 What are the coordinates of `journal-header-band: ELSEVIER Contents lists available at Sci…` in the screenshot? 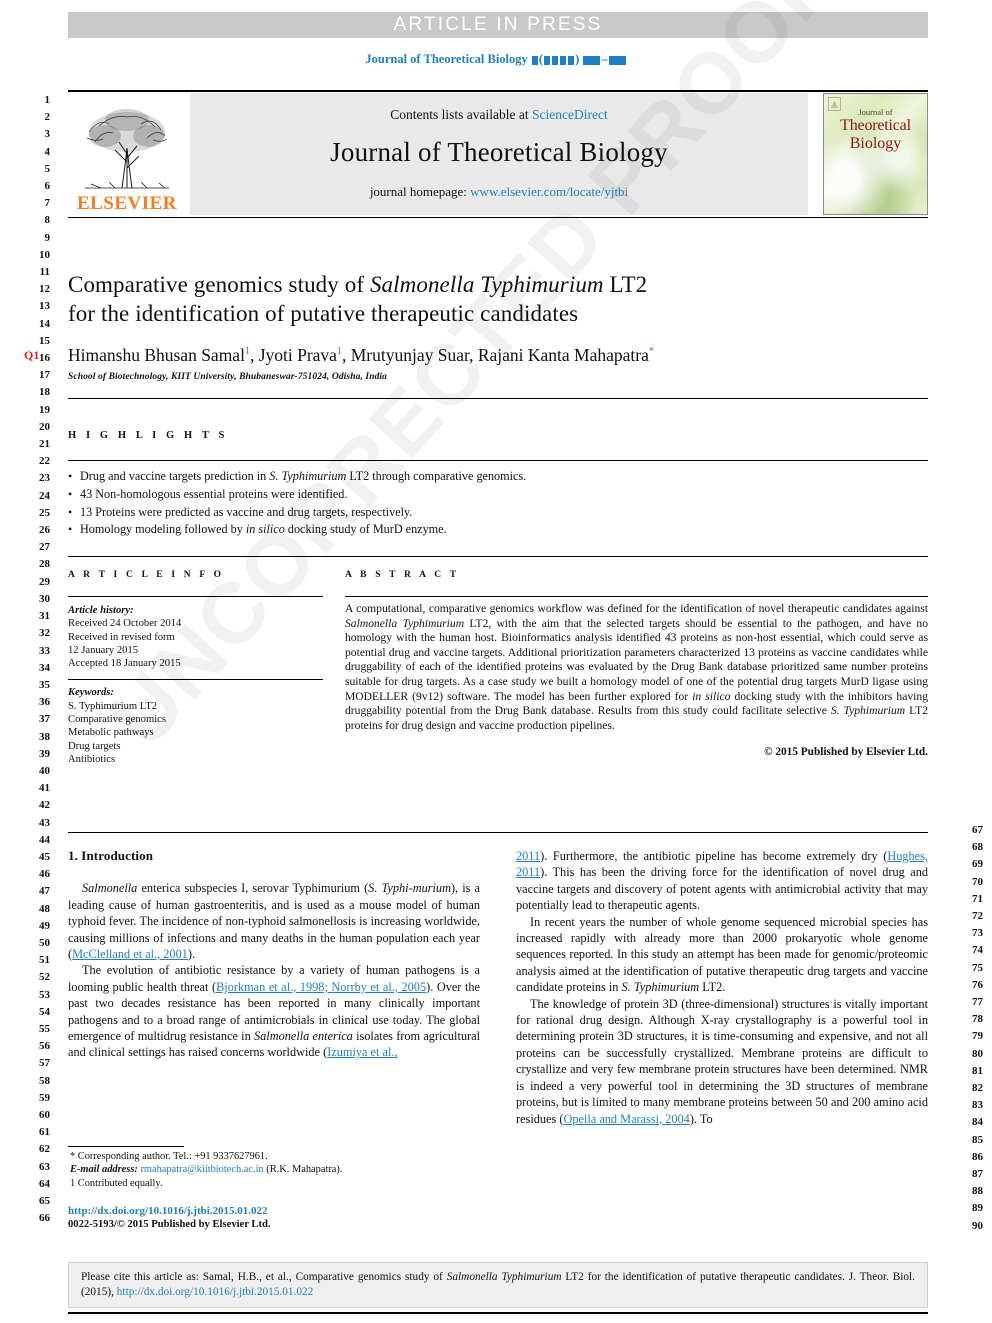 It's located at (498, 154).